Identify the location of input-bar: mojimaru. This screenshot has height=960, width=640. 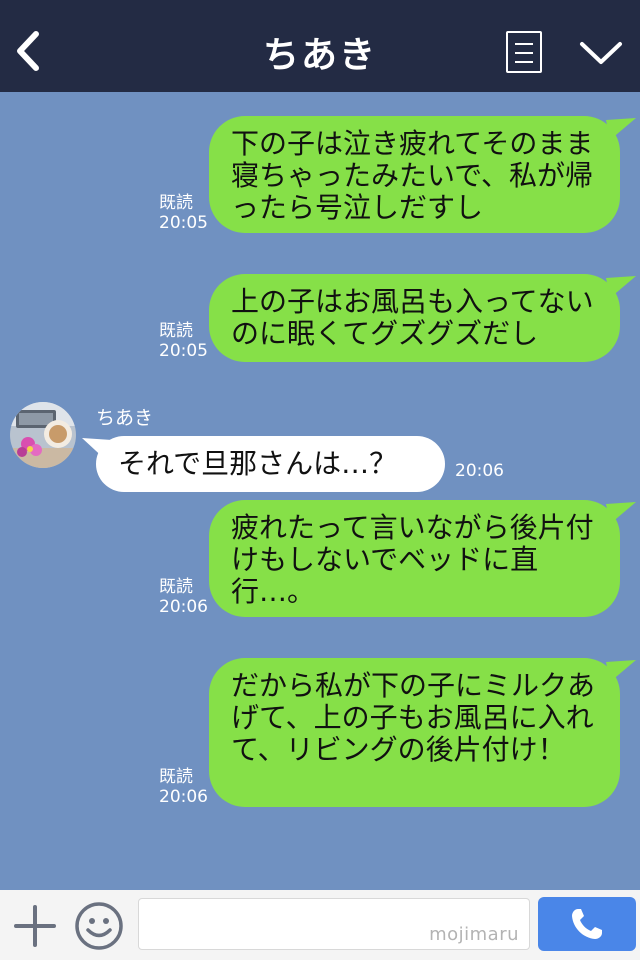
(320, 925).